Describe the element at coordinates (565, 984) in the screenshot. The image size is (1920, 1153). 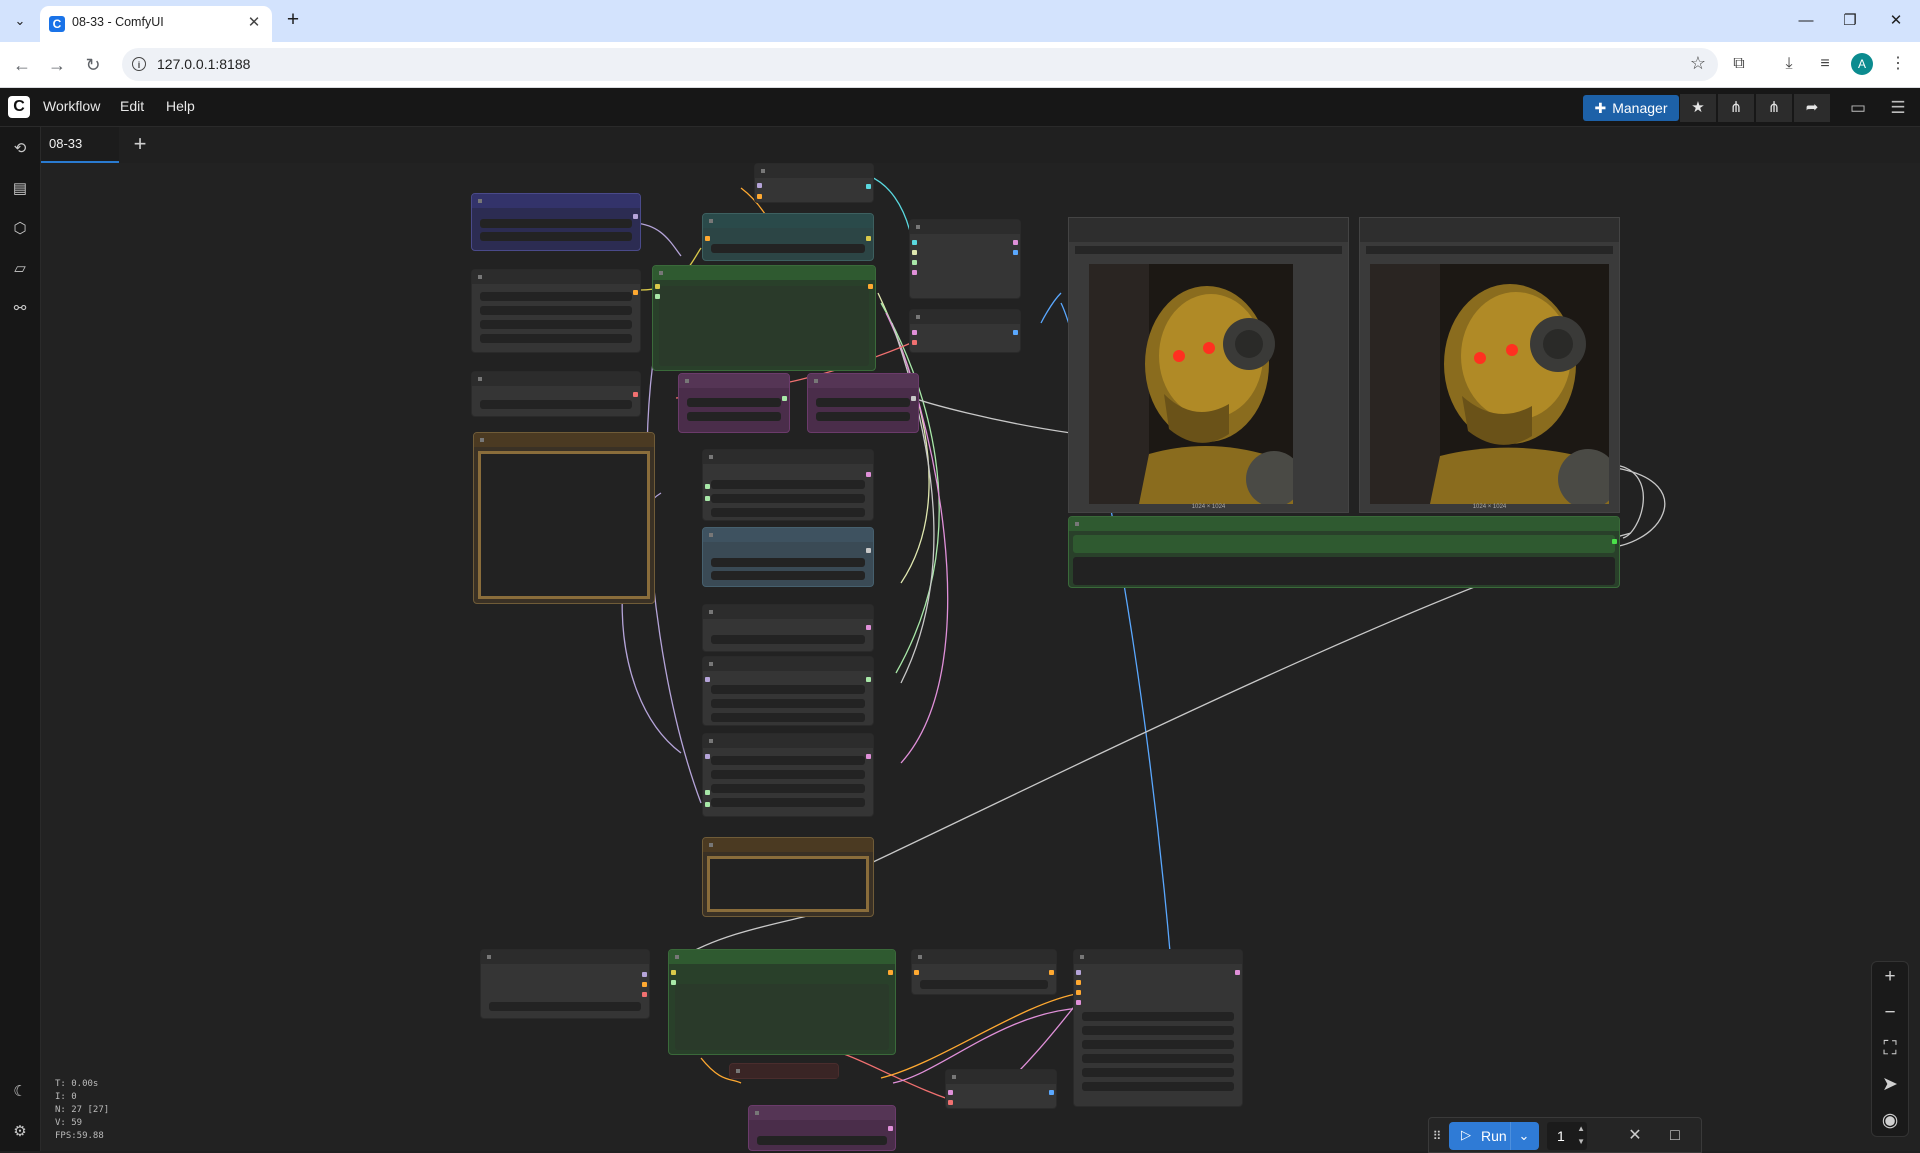
I see `node-bottom-loader` at that location.